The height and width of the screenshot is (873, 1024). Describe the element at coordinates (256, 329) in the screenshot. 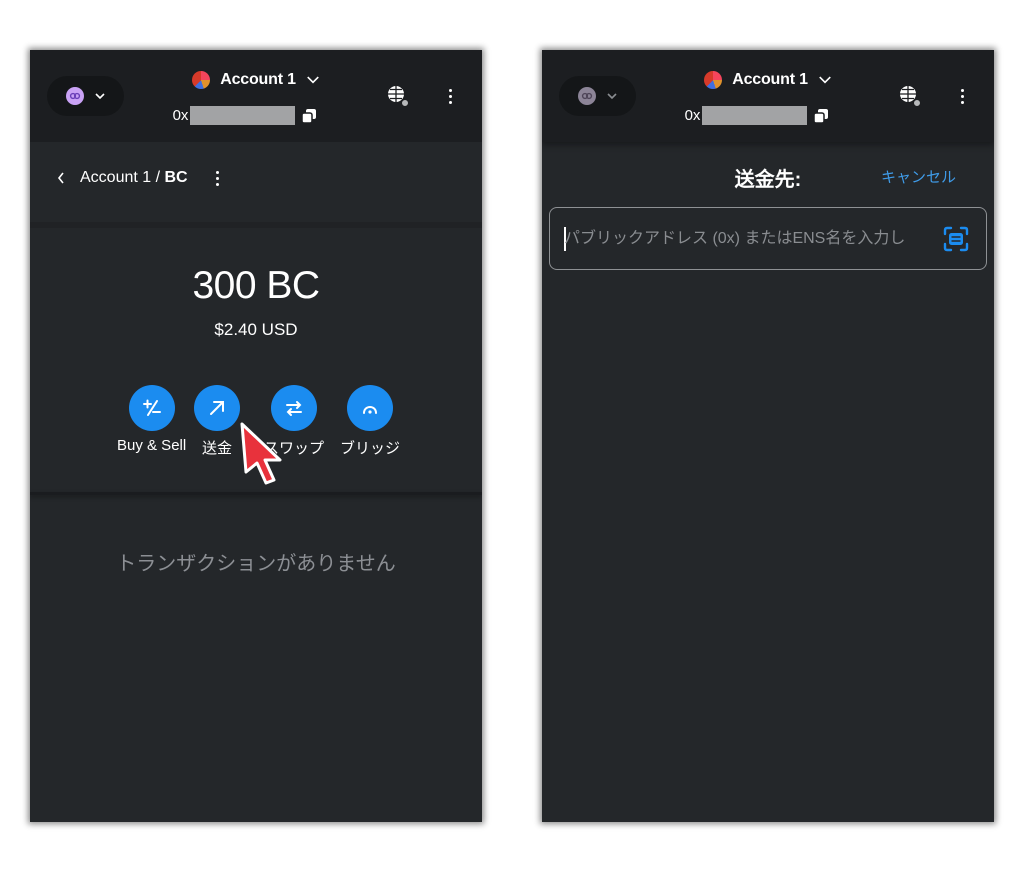

I see `fiat-balance: $2.40 USD` at that location.